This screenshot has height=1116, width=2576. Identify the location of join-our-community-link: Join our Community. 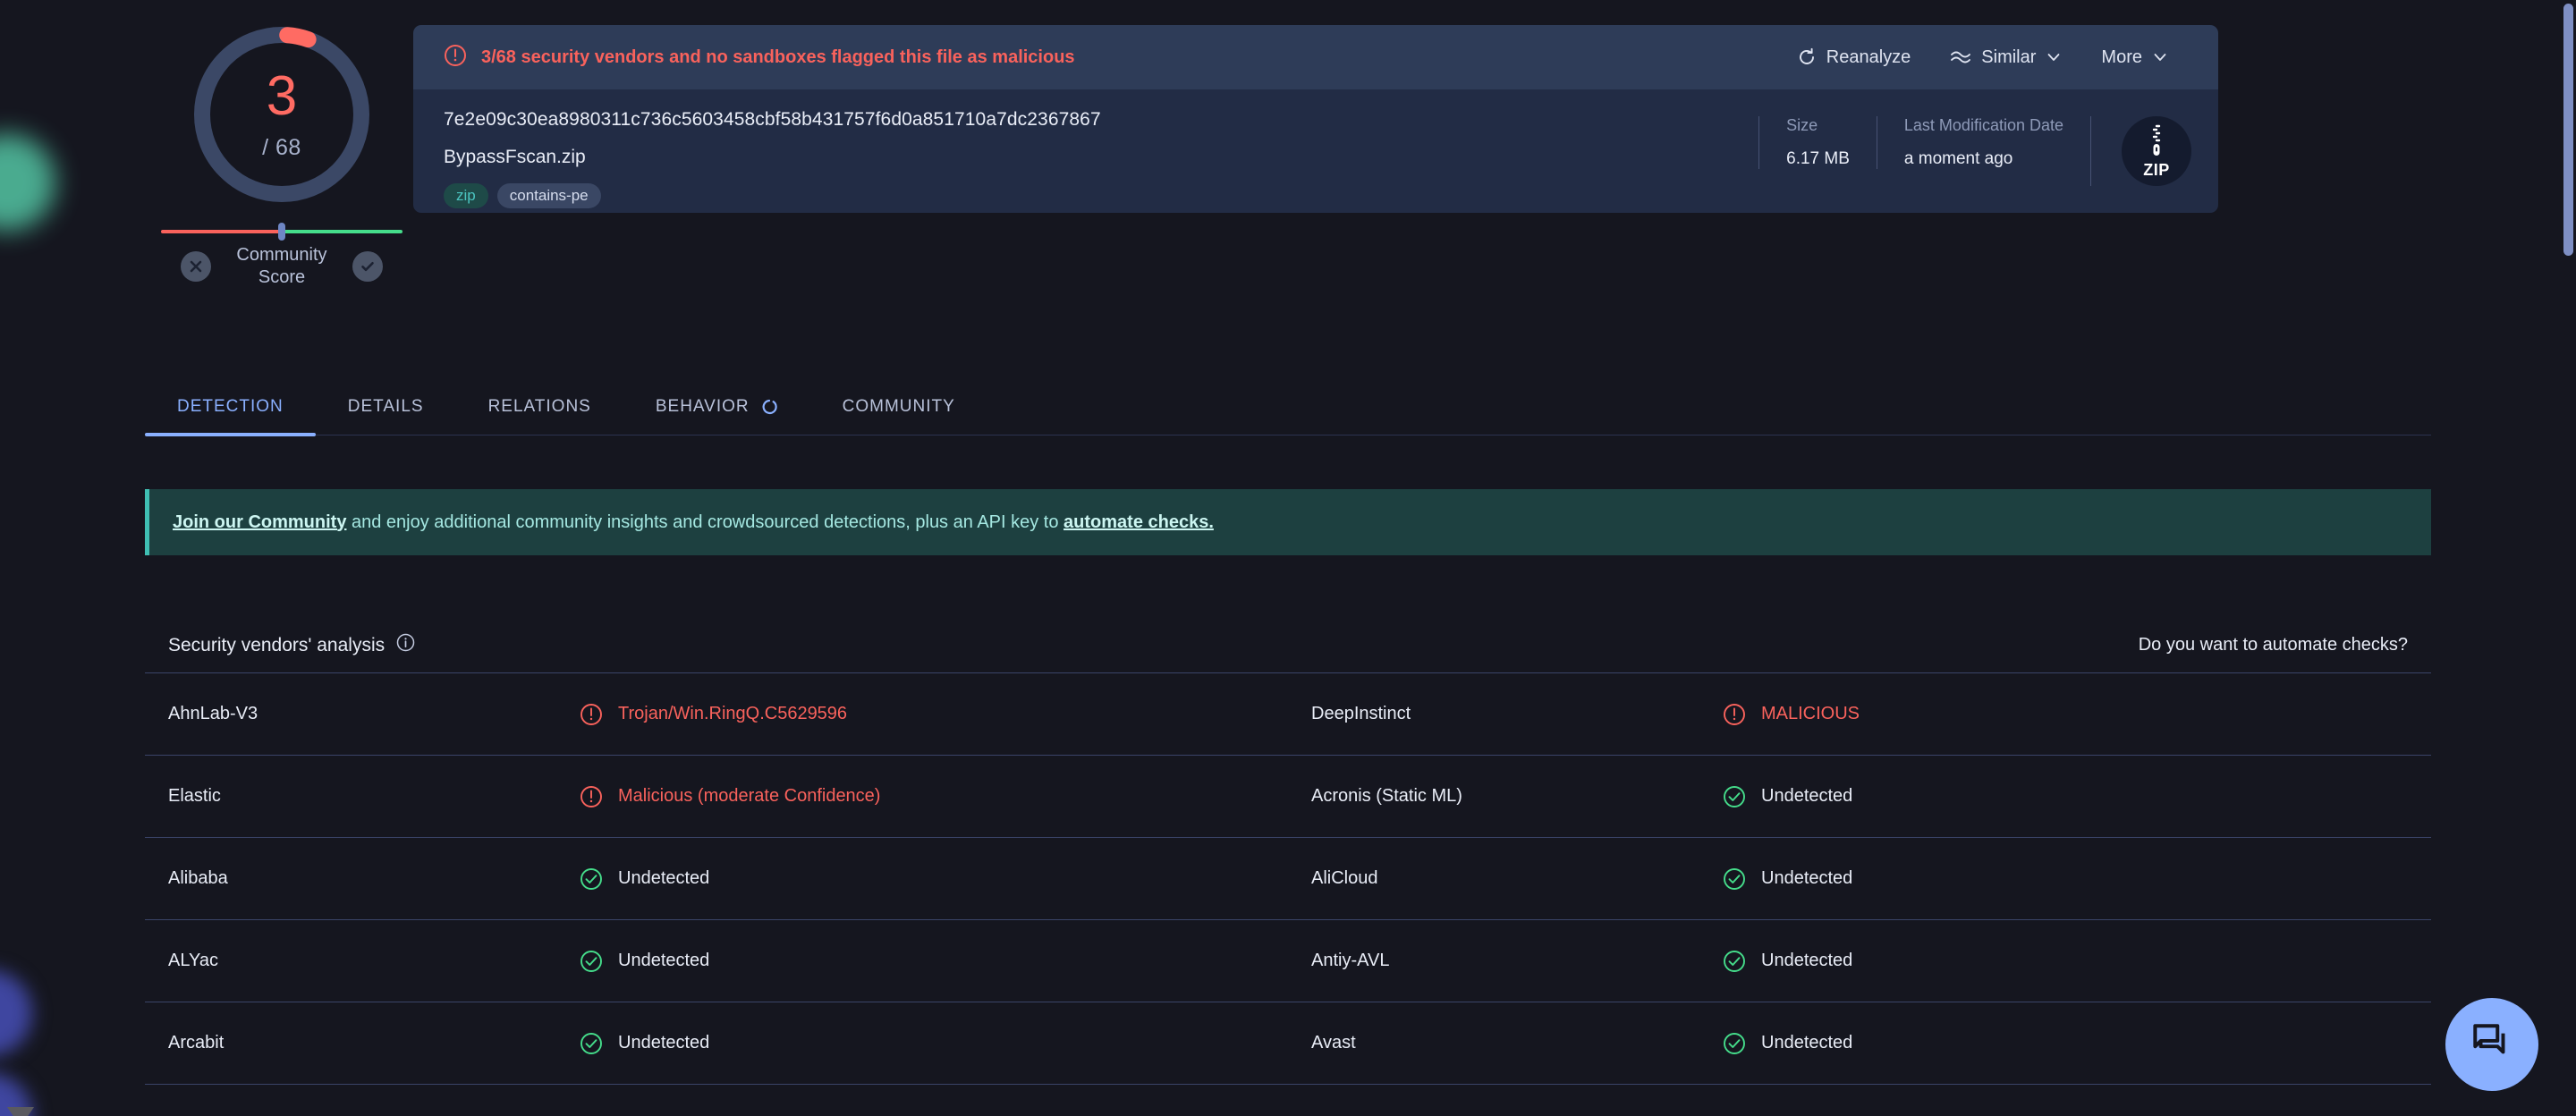
(259, 522).